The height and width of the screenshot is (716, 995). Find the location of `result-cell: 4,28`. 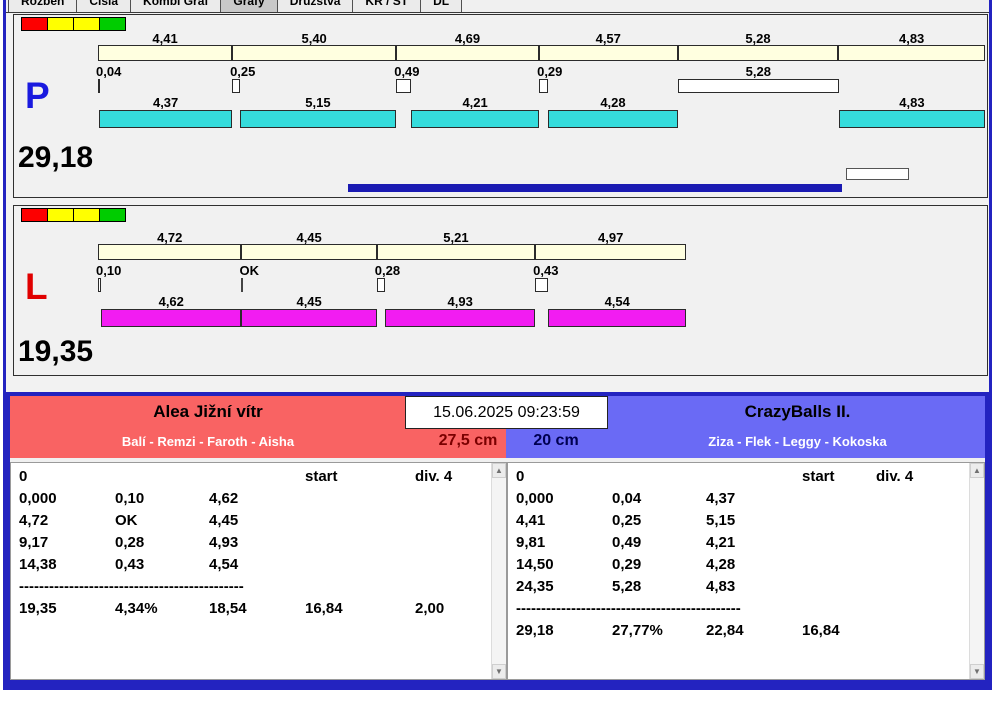

result-cell: 4,28 is located at coordinates (721, 564).